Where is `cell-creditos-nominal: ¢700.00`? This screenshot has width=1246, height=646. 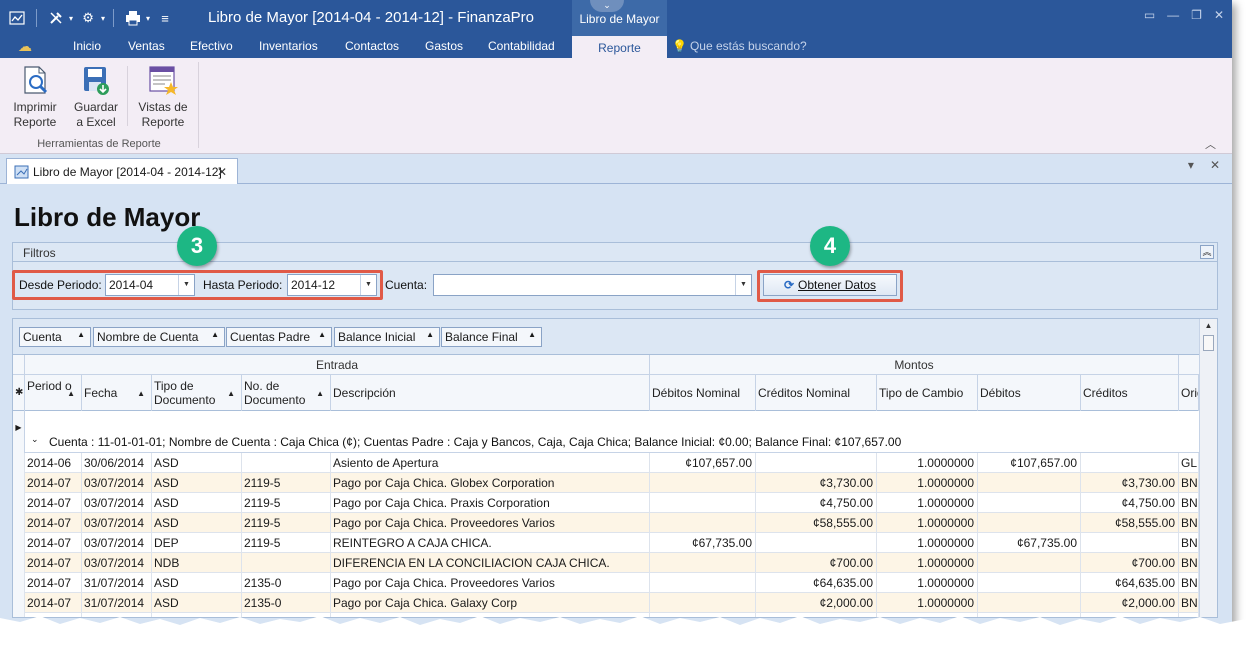
cell-creditos-nominal: ¢700.00 is located at coordinates (816, 563).